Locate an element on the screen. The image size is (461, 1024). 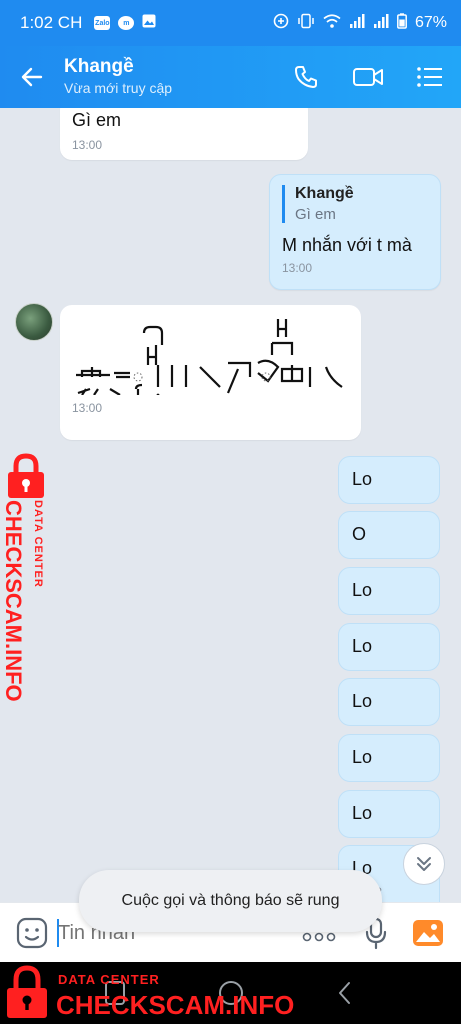
status-time: 1:02 CH is located at coordinates (51, 22).